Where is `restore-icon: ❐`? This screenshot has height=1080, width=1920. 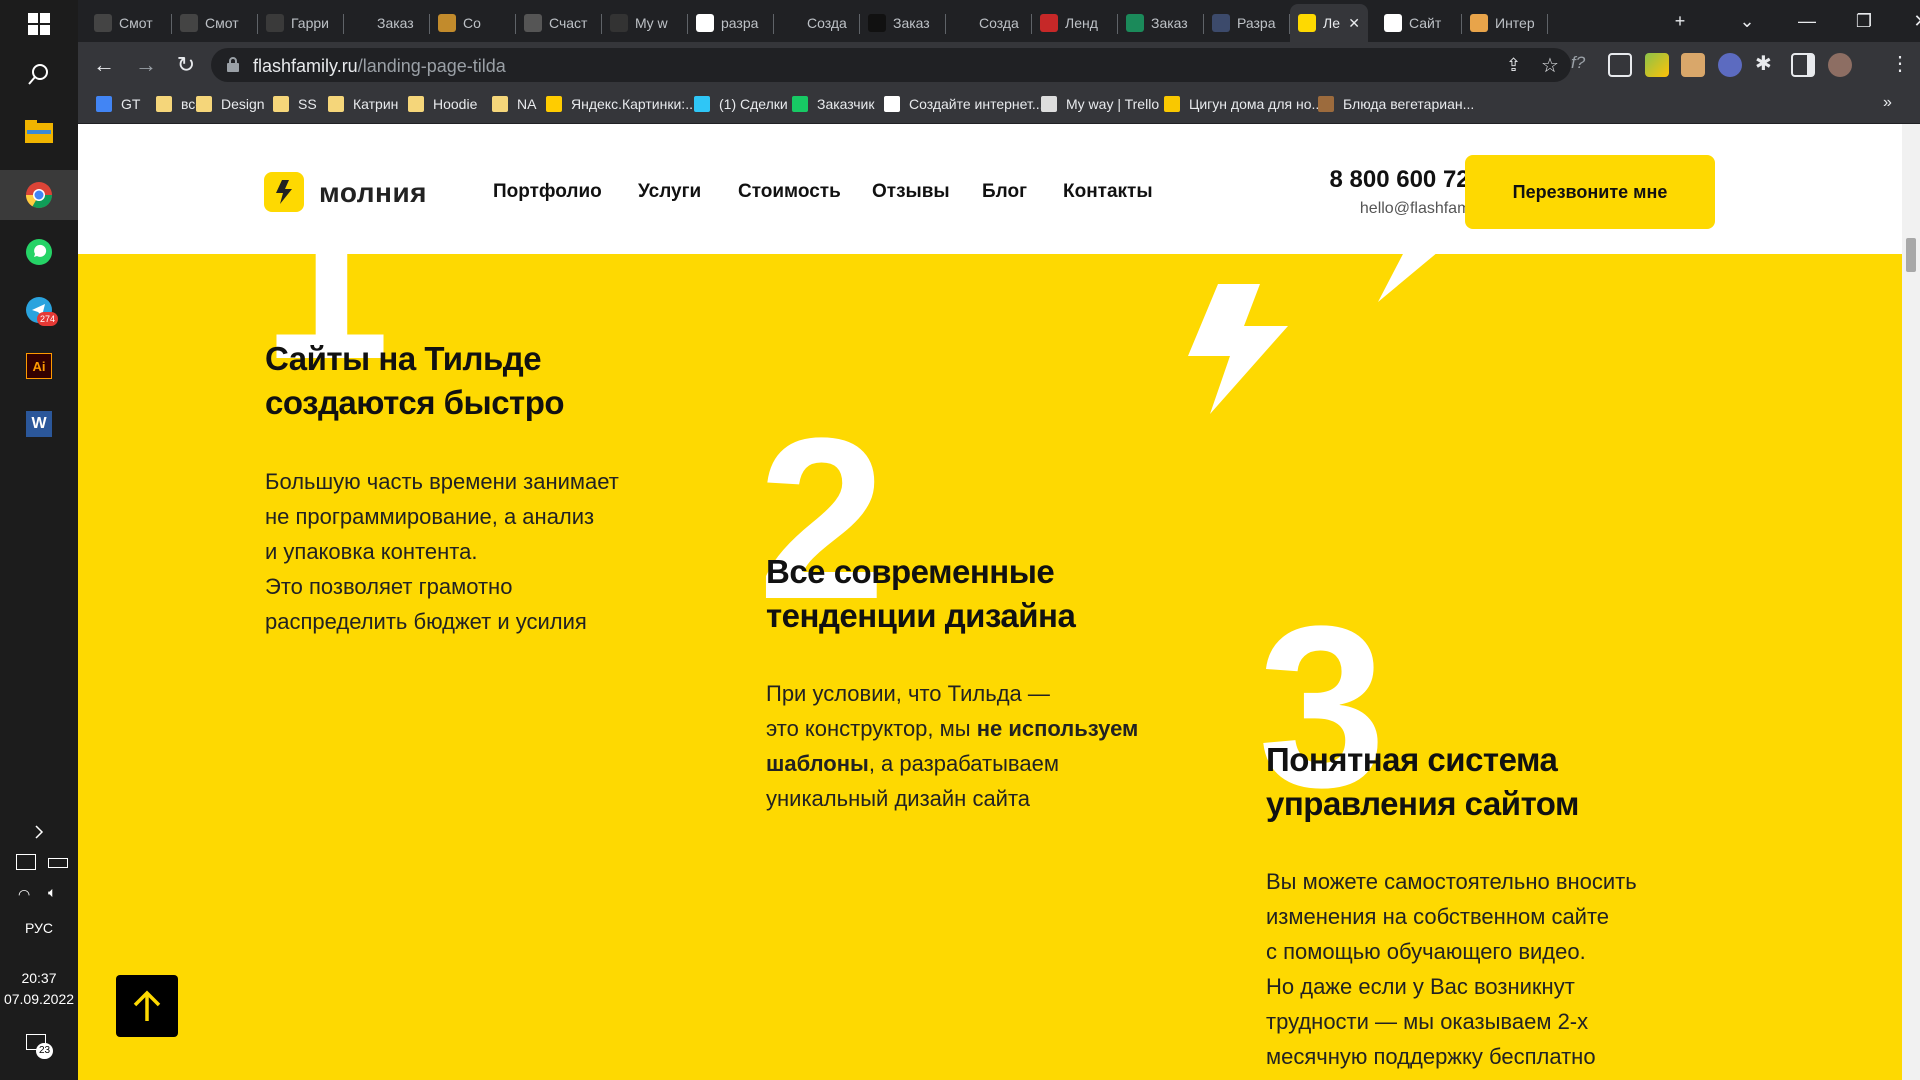
restore-icon: ❐ is located at coordinates (1864, 21).